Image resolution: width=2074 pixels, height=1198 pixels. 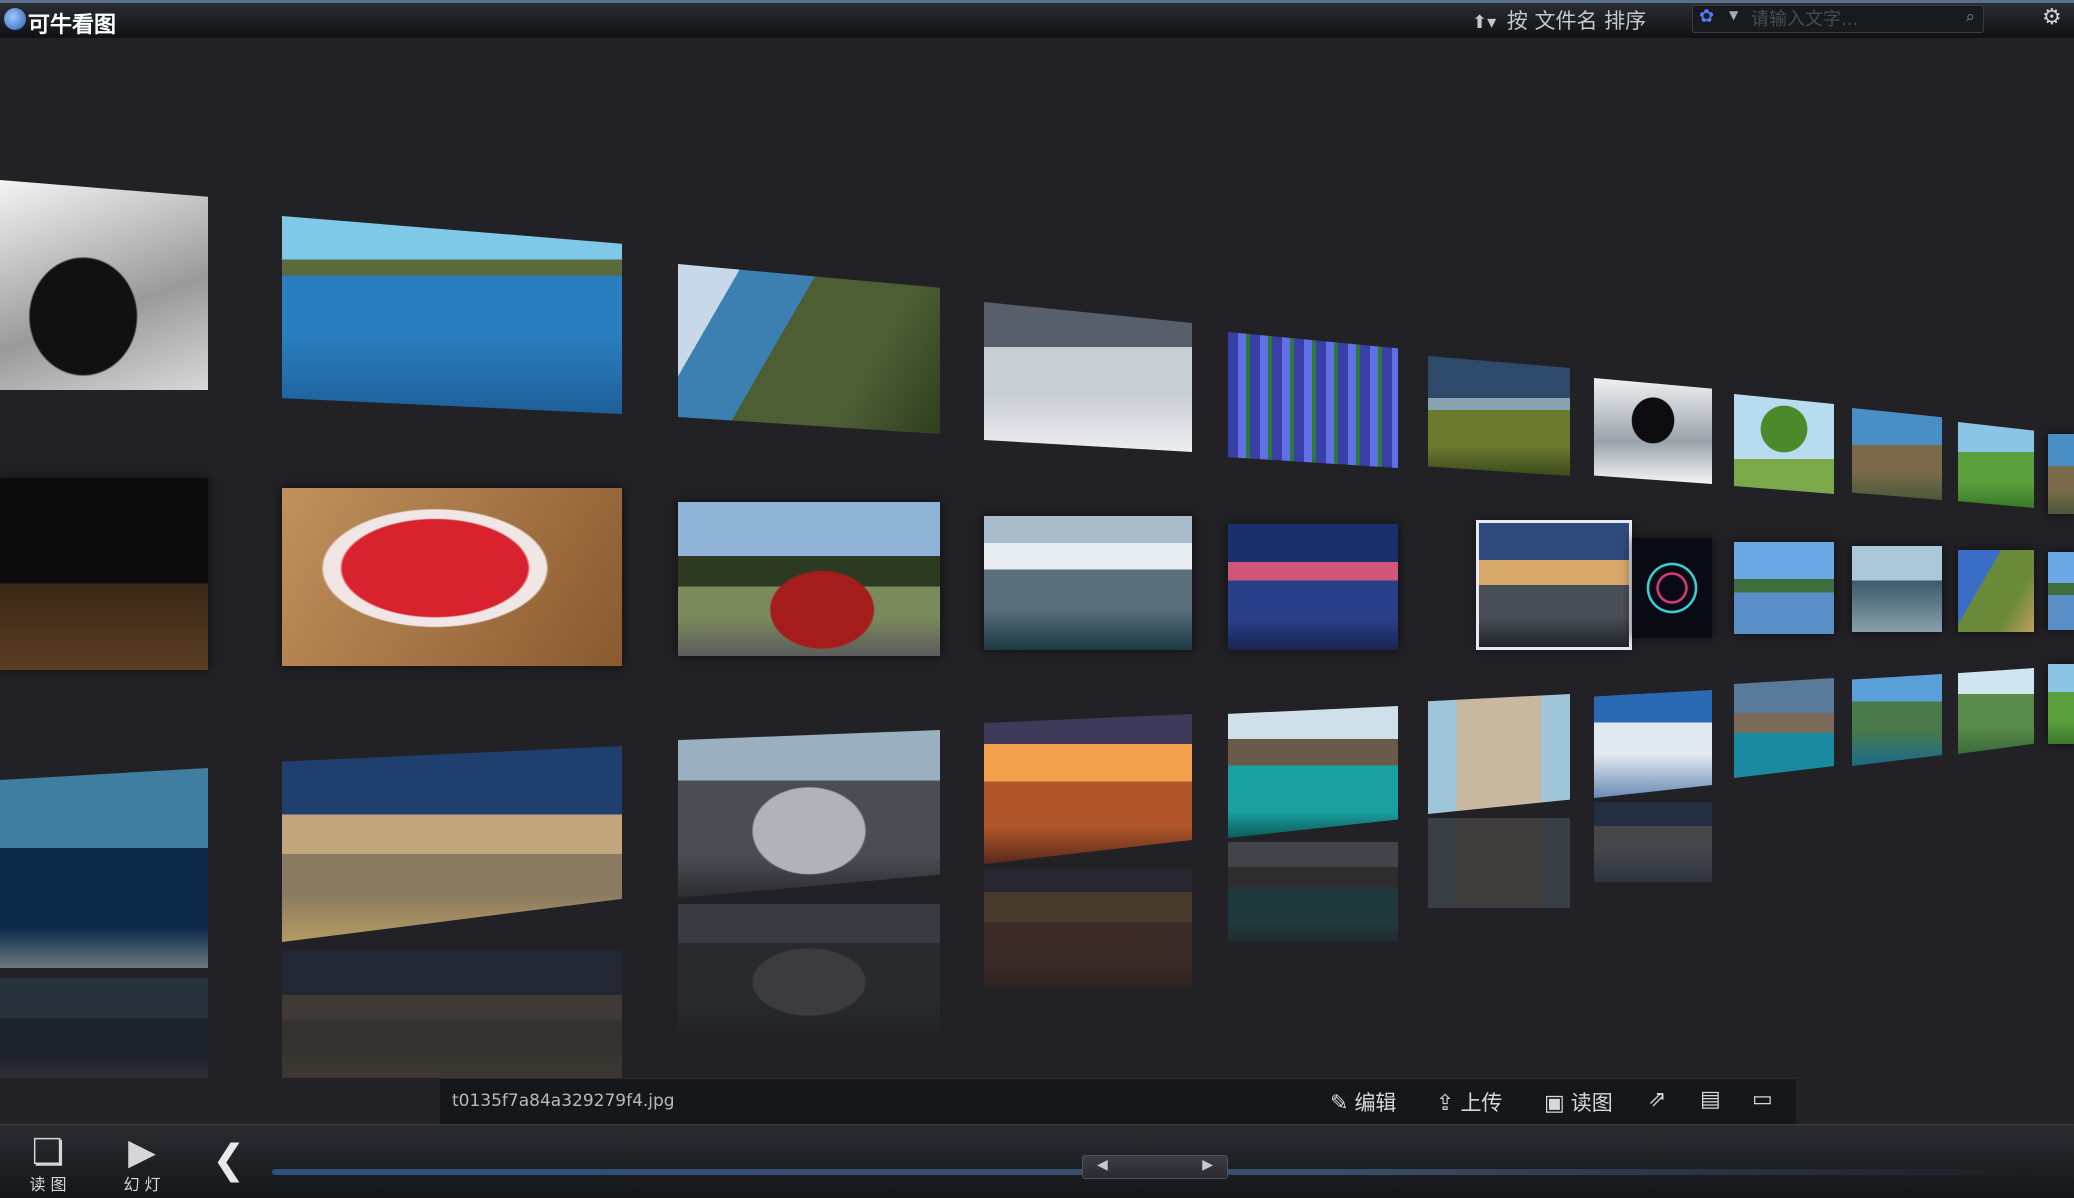 I want to click on external-link-icon: ⇗, so click(x=1657, y=1099).